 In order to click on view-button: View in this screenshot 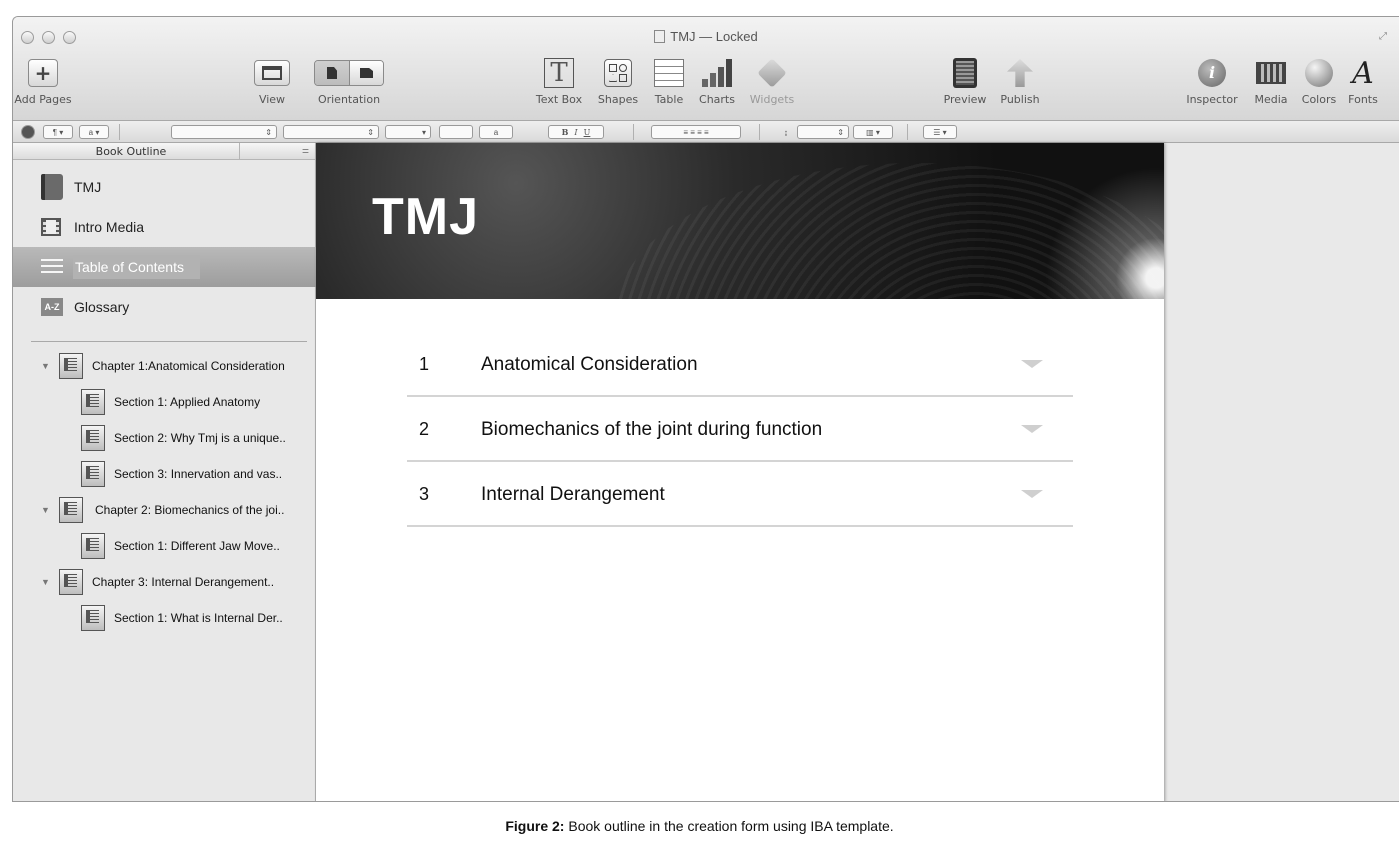, I will do `click(272, 81)`.